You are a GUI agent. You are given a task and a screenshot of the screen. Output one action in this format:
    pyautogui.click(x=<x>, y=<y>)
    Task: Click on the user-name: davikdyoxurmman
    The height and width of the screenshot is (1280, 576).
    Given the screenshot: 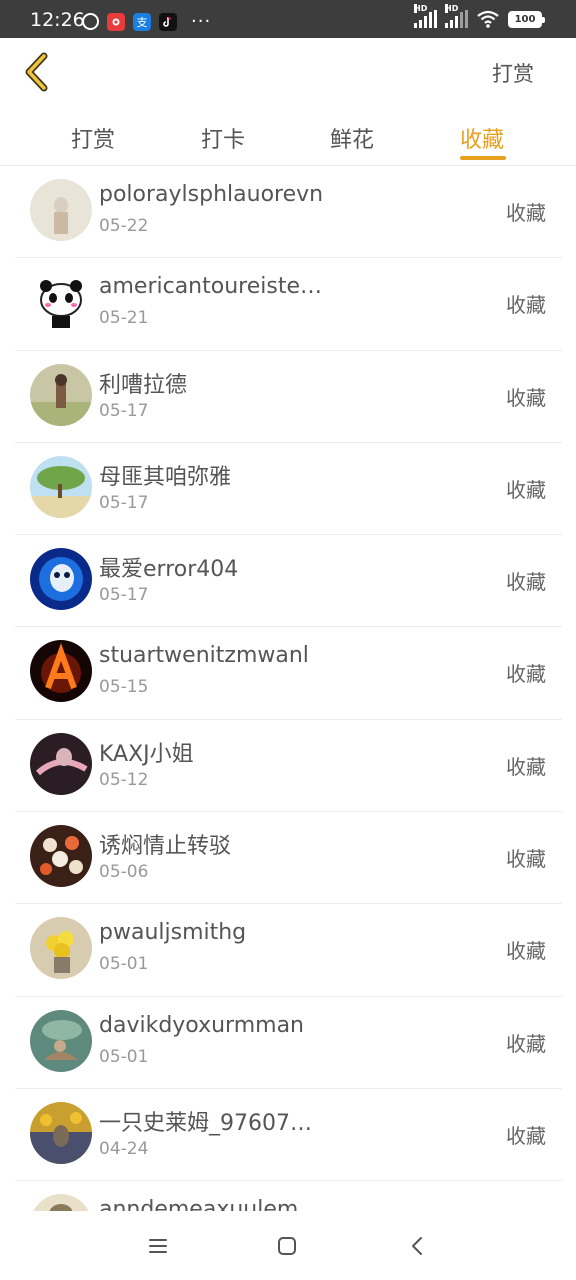 What is the action you would take?
    pyautogui.click(x=201, y=1025)
    